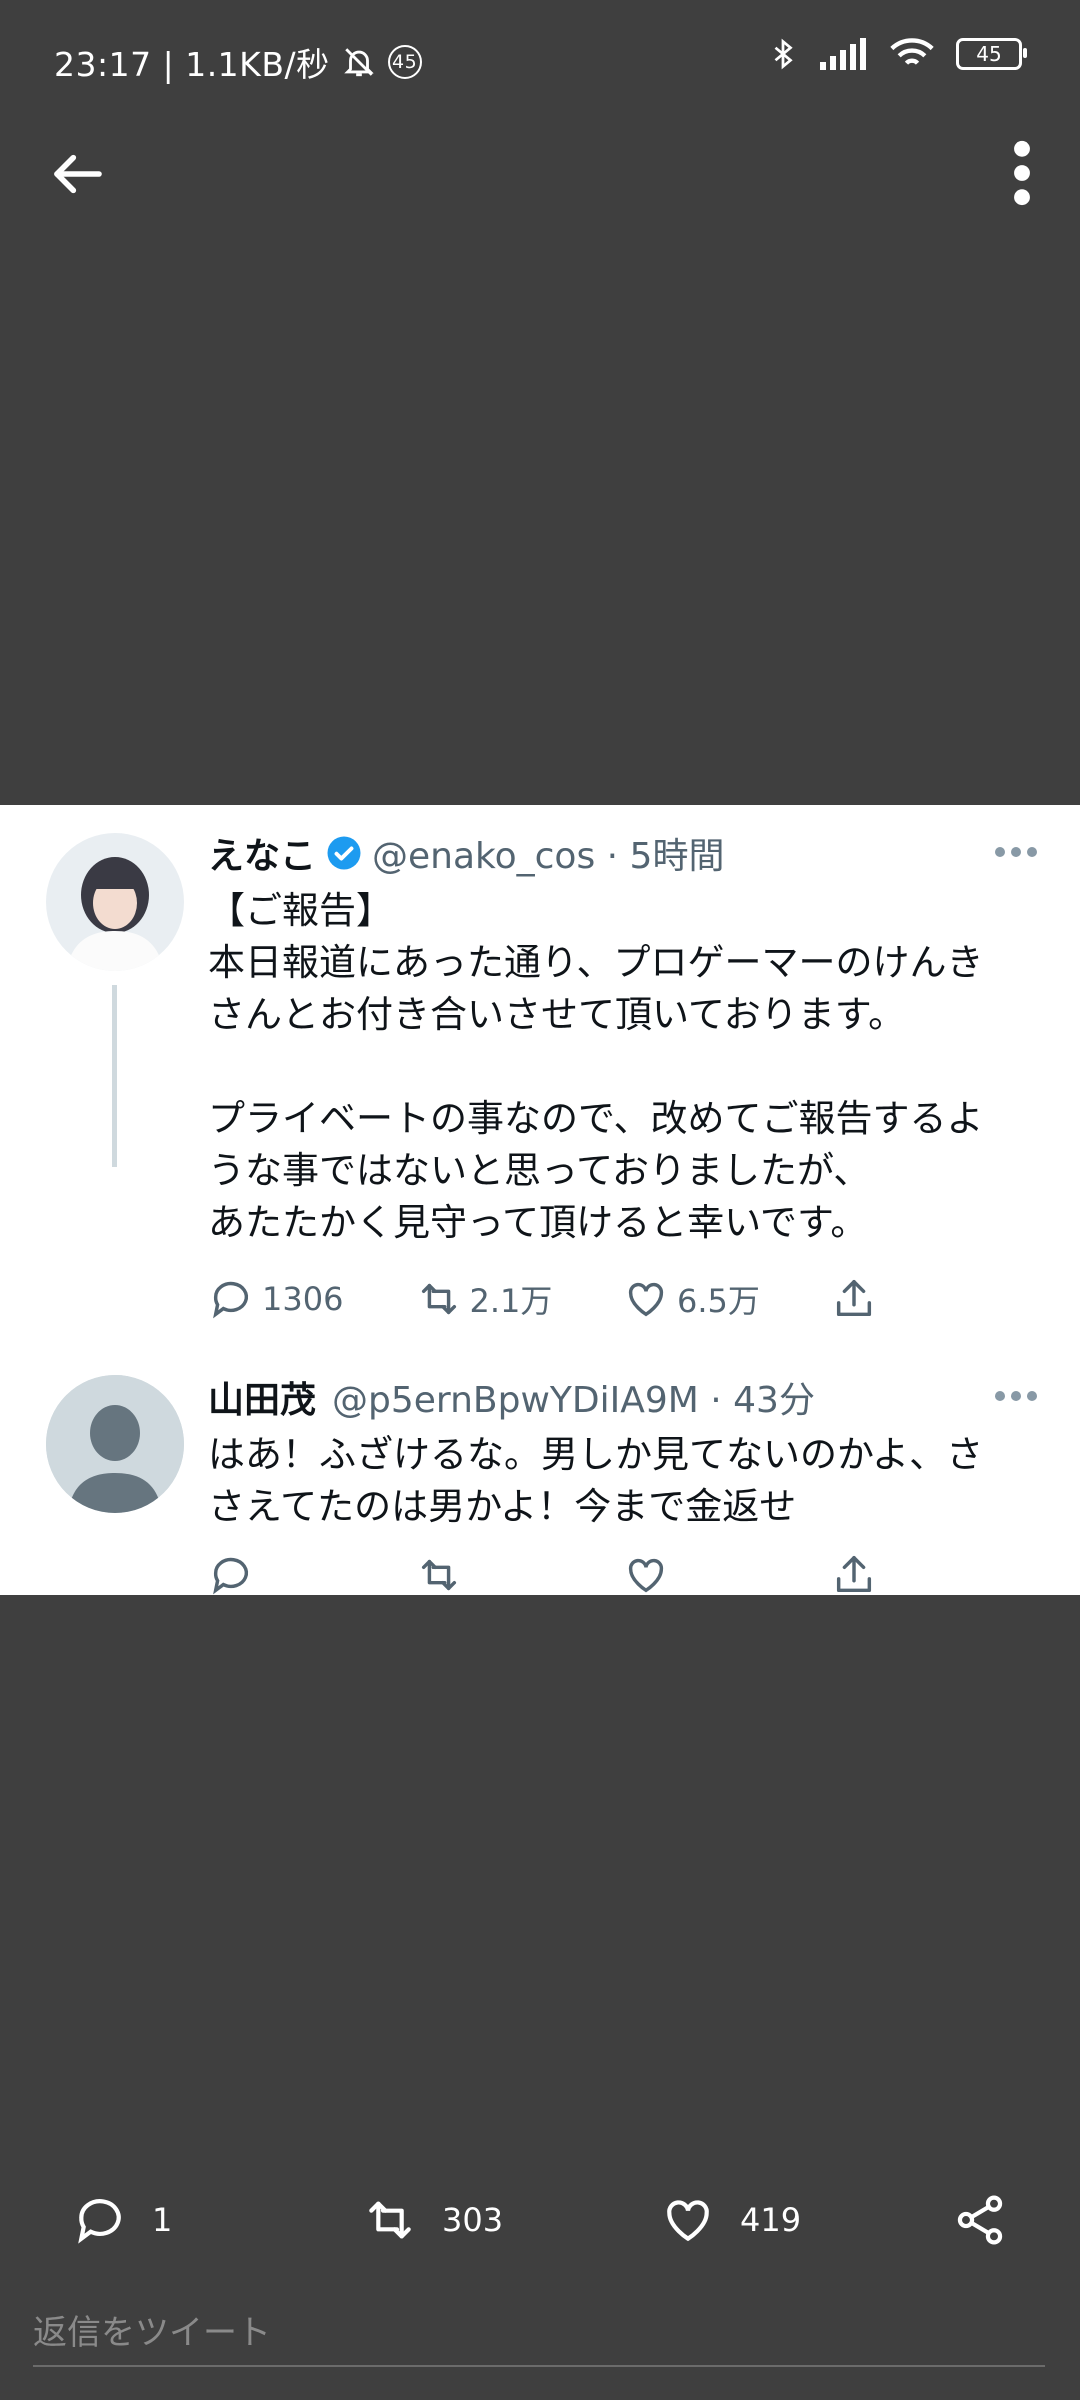 The width and height of the screenshot is (1080, 2400). I want to click on reply-header: 山田茂 @p5ernBpwYDiIA9M · 43分, so click(623, 1397).